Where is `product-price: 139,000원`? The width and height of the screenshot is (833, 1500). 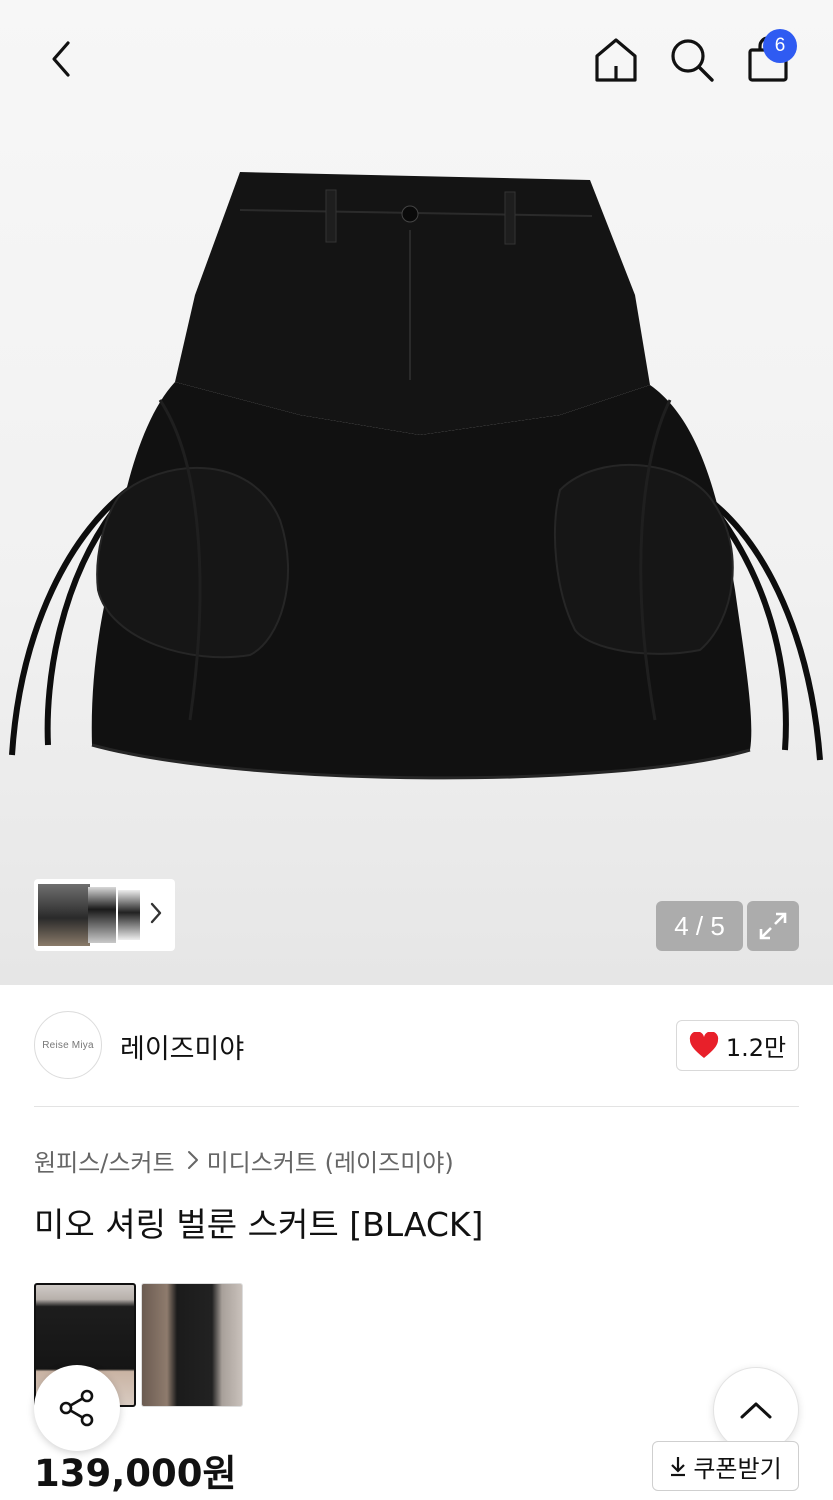 product-price: 139,000원 is located at coordinates (135, 1473).